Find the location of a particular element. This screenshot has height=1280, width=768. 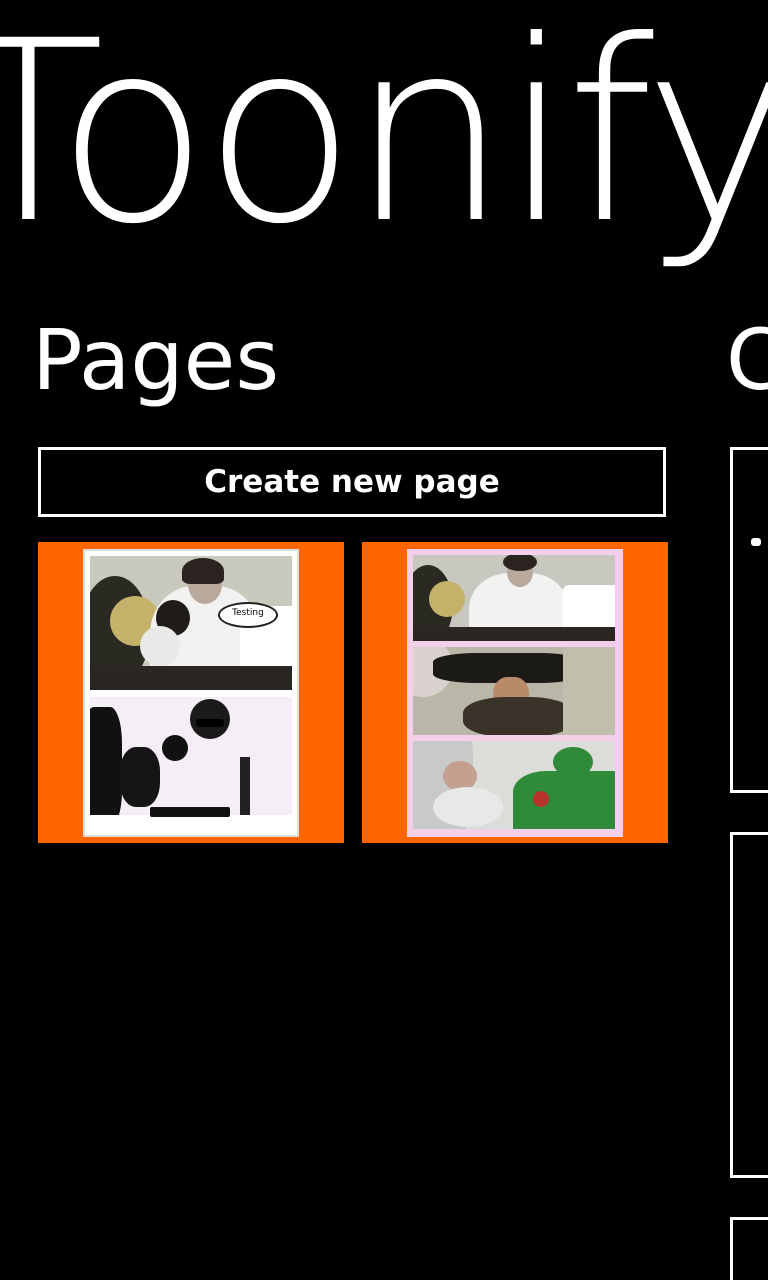

comic-panel-photo: Testing is located at coordinates (191, 623).